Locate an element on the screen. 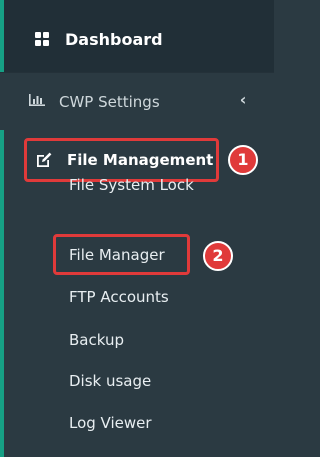 The width and height of the screenshot is (320, 457). step-badge-1: 1 is located at coordinates (243, 160).